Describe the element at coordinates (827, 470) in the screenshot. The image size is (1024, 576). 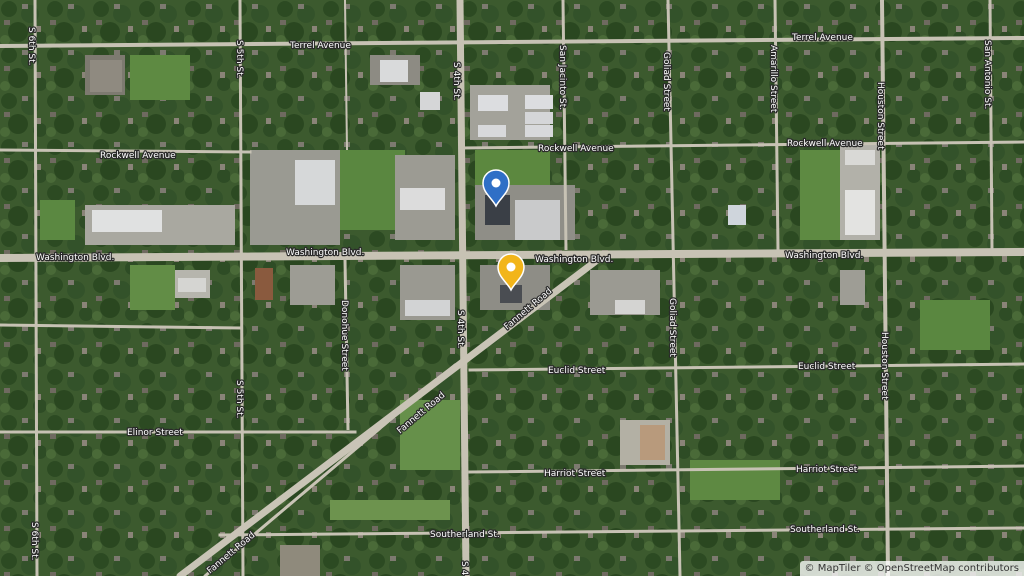
I see `harriot-street-label-east: Harriot Street` at that location.